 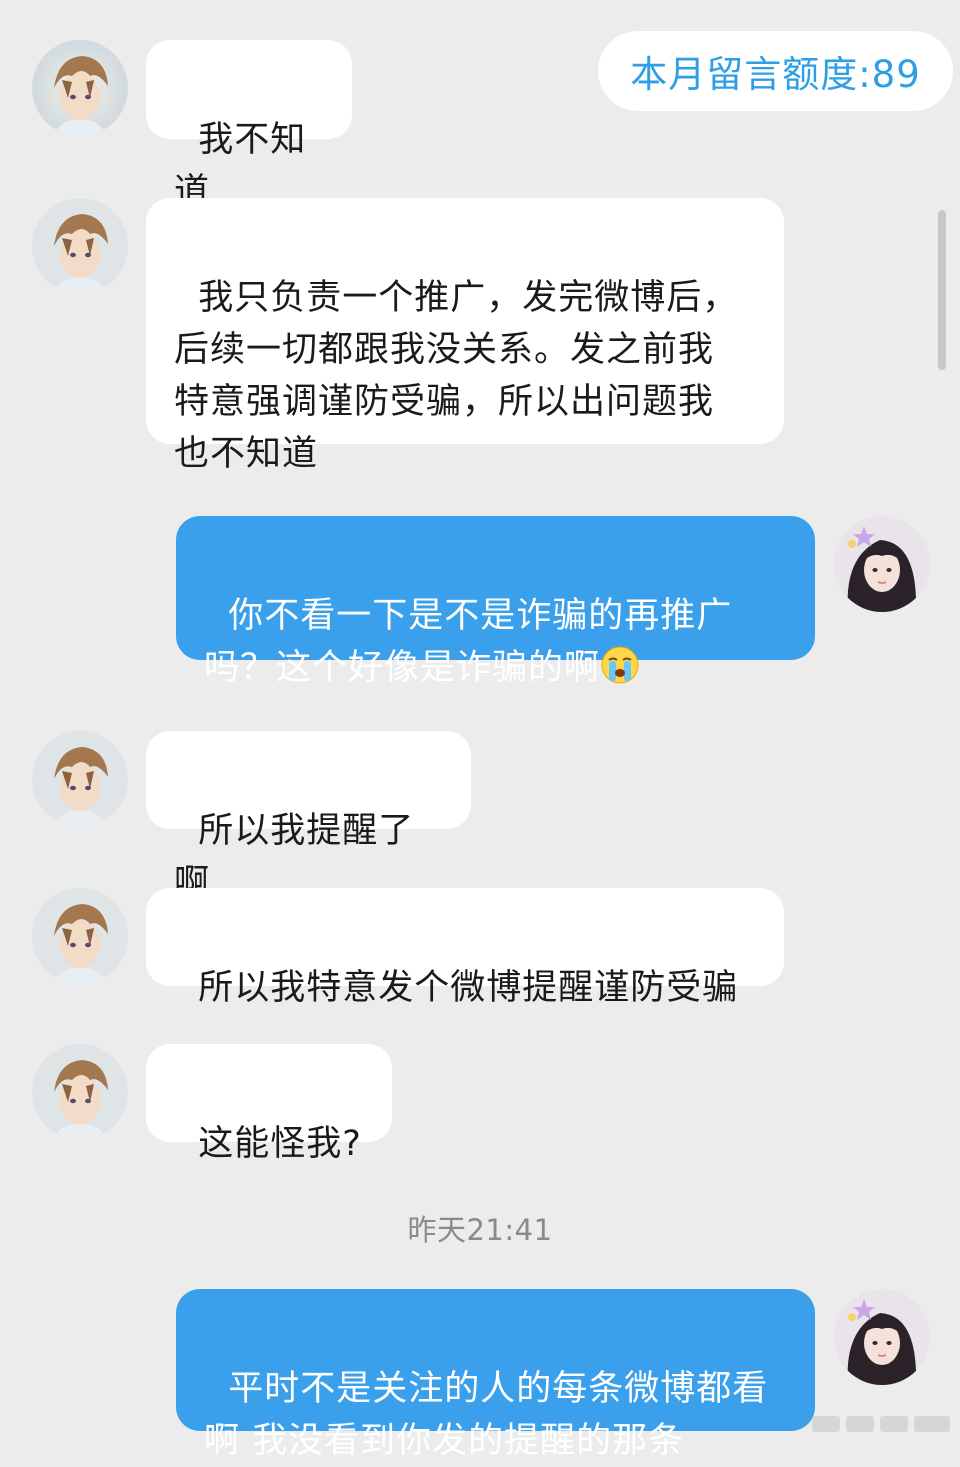 What do you see at coordinates (881, 1424) in the screenshot?
I see `watermark-icon` at bounding box center [881, 1424].